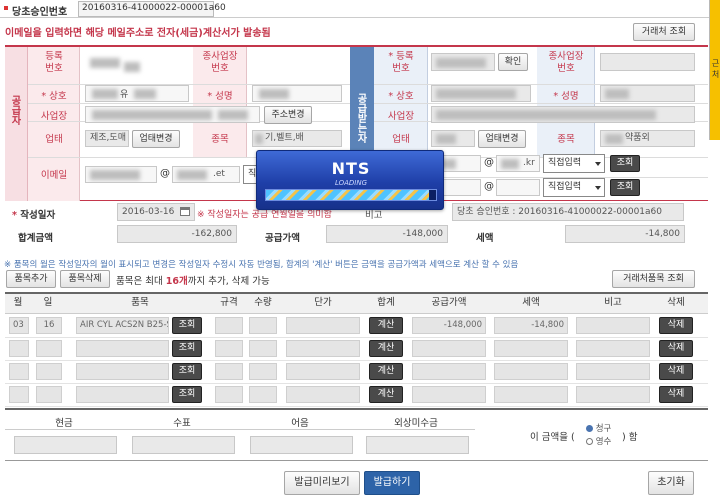 Image resolution: width=720 pixels, height=503 pixels. I want to click on receiver-email1-select: 직접입력, so click(574, 163).